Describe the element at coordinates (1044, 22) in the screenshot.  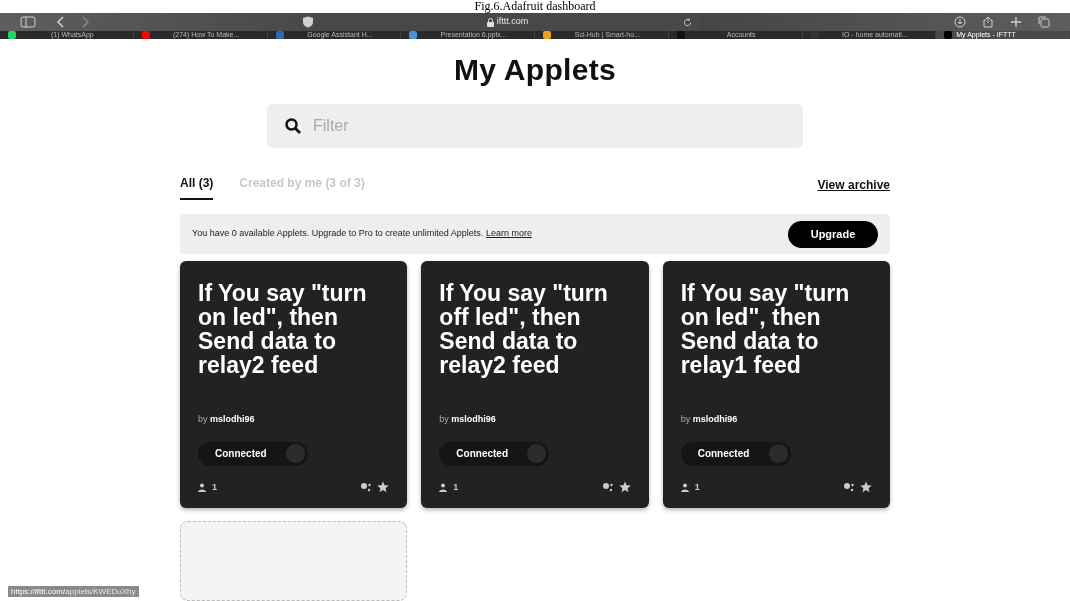
I see `tabs-overview-icon` at that location.